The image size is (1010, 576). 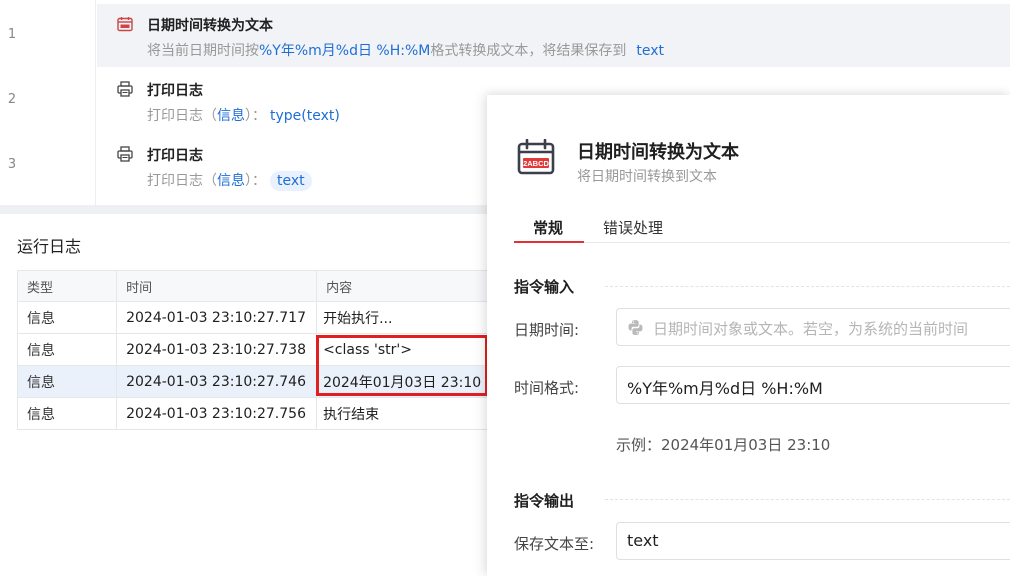 I want to click on calendar-icon, so click(x=125, y=24).